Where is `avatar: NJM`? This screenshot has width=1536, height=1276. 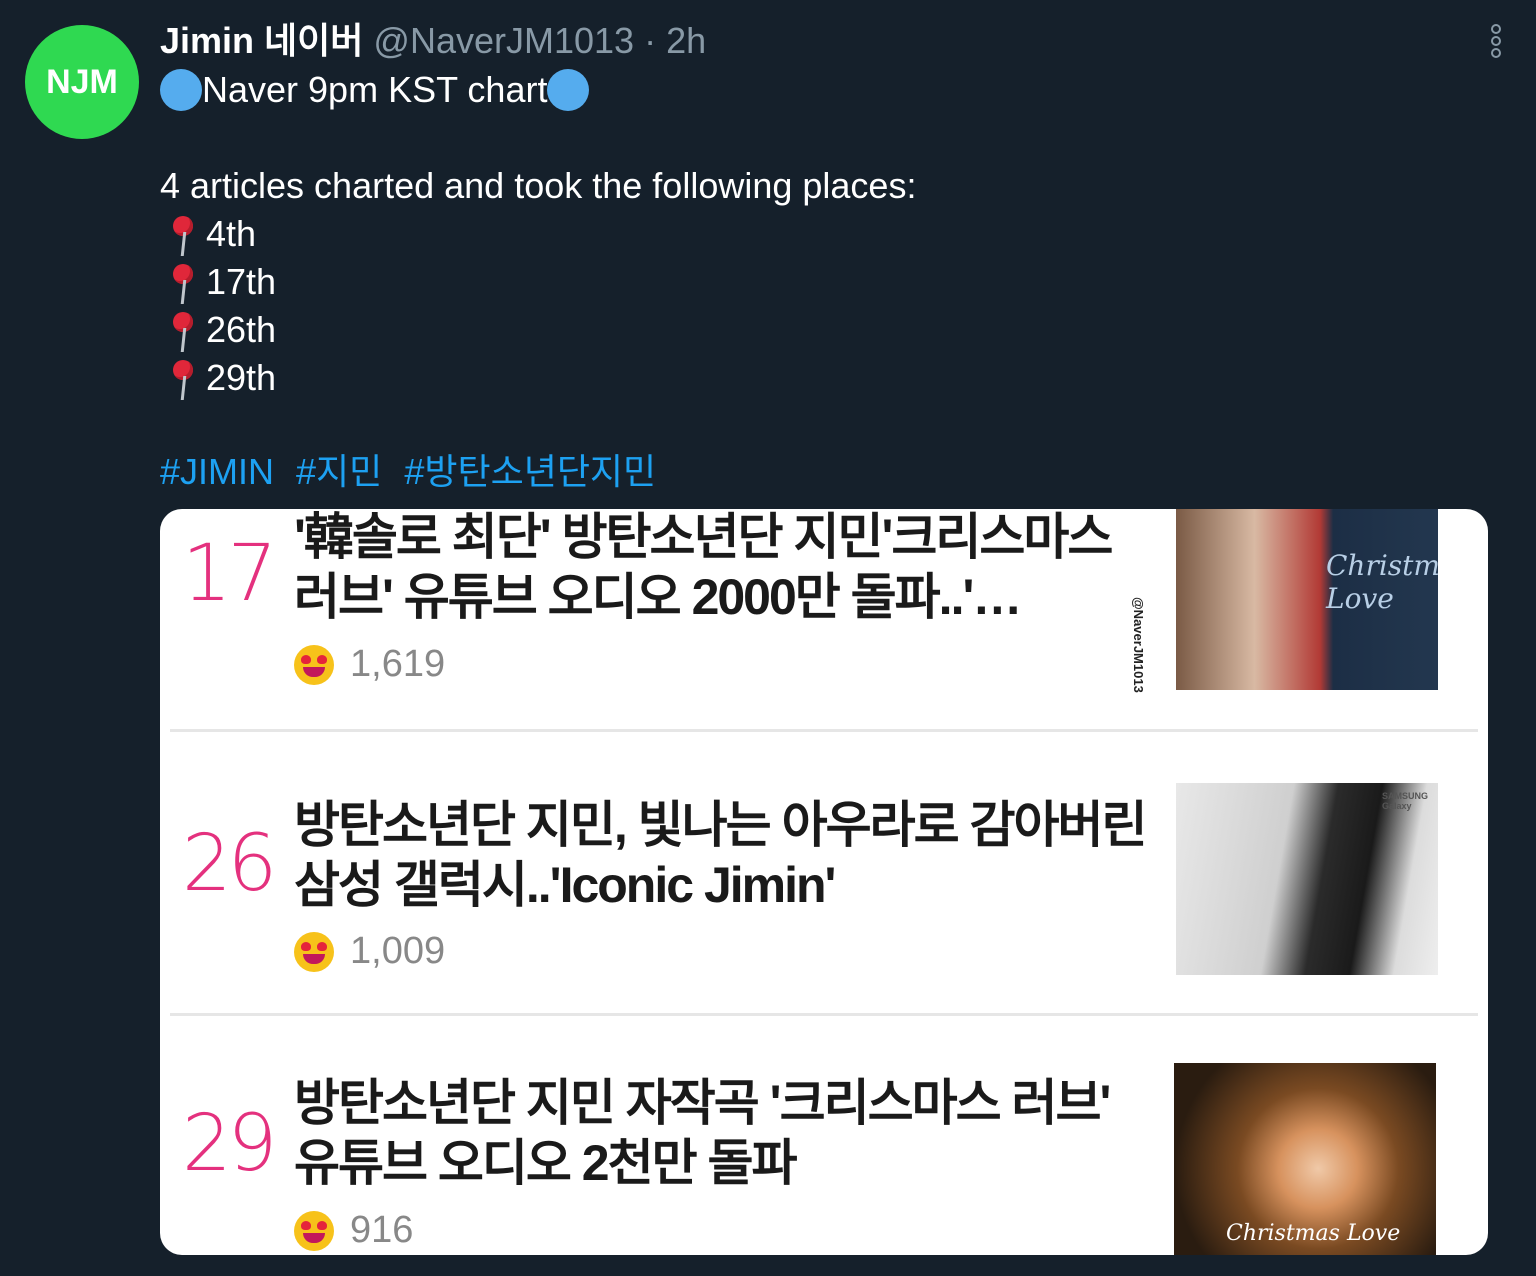
avatar: NJM is located at coordinates (82, 82).